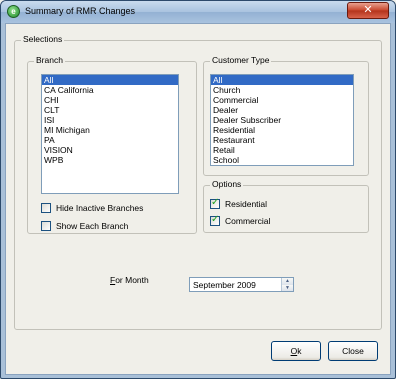 The height and width of the screenshot is (379, 396). I want to click on month-spinner: ▲ ▼, so click(287, 284).